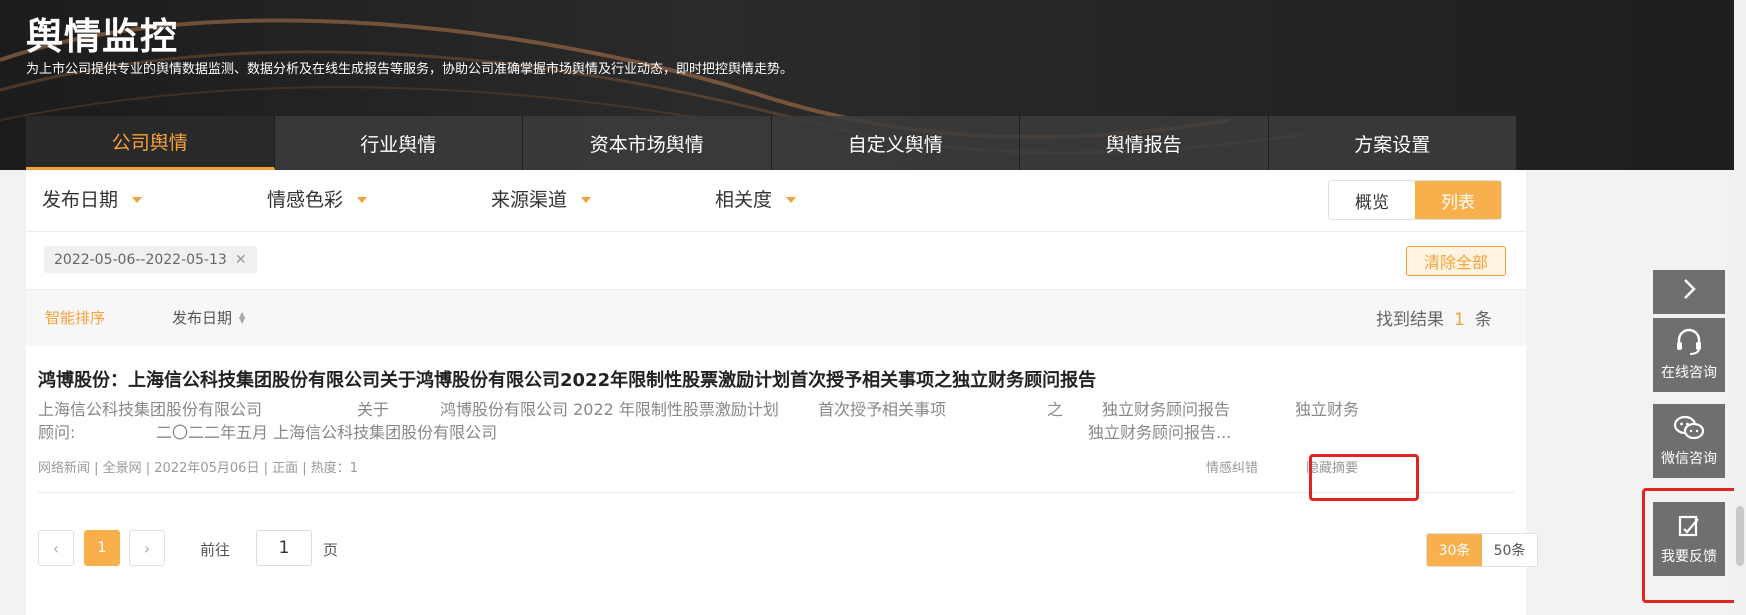  I want to click on tab-plan-settings: 方案设置, so click(1393, 143).